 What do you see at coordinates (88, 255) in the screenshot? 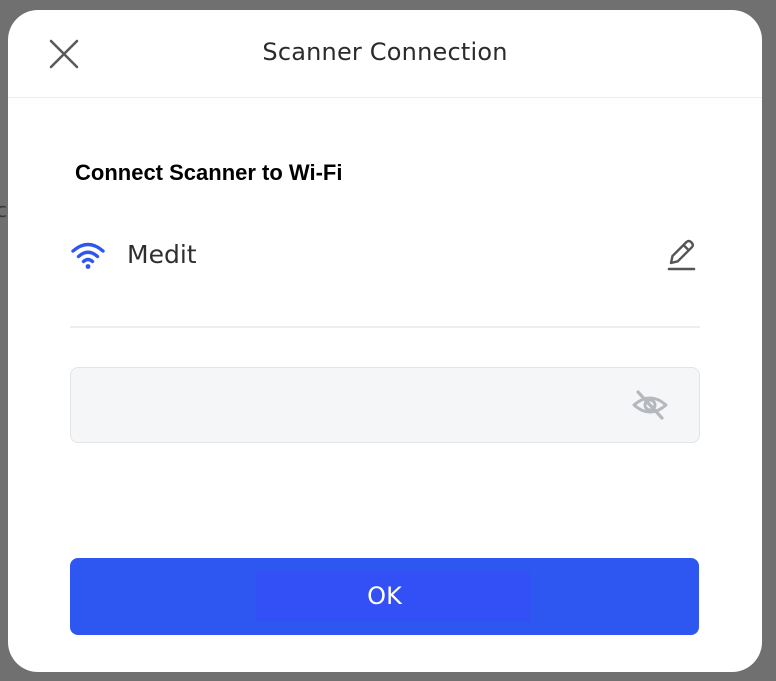
I see `wifi-icon` at bounding box center [88, 255].